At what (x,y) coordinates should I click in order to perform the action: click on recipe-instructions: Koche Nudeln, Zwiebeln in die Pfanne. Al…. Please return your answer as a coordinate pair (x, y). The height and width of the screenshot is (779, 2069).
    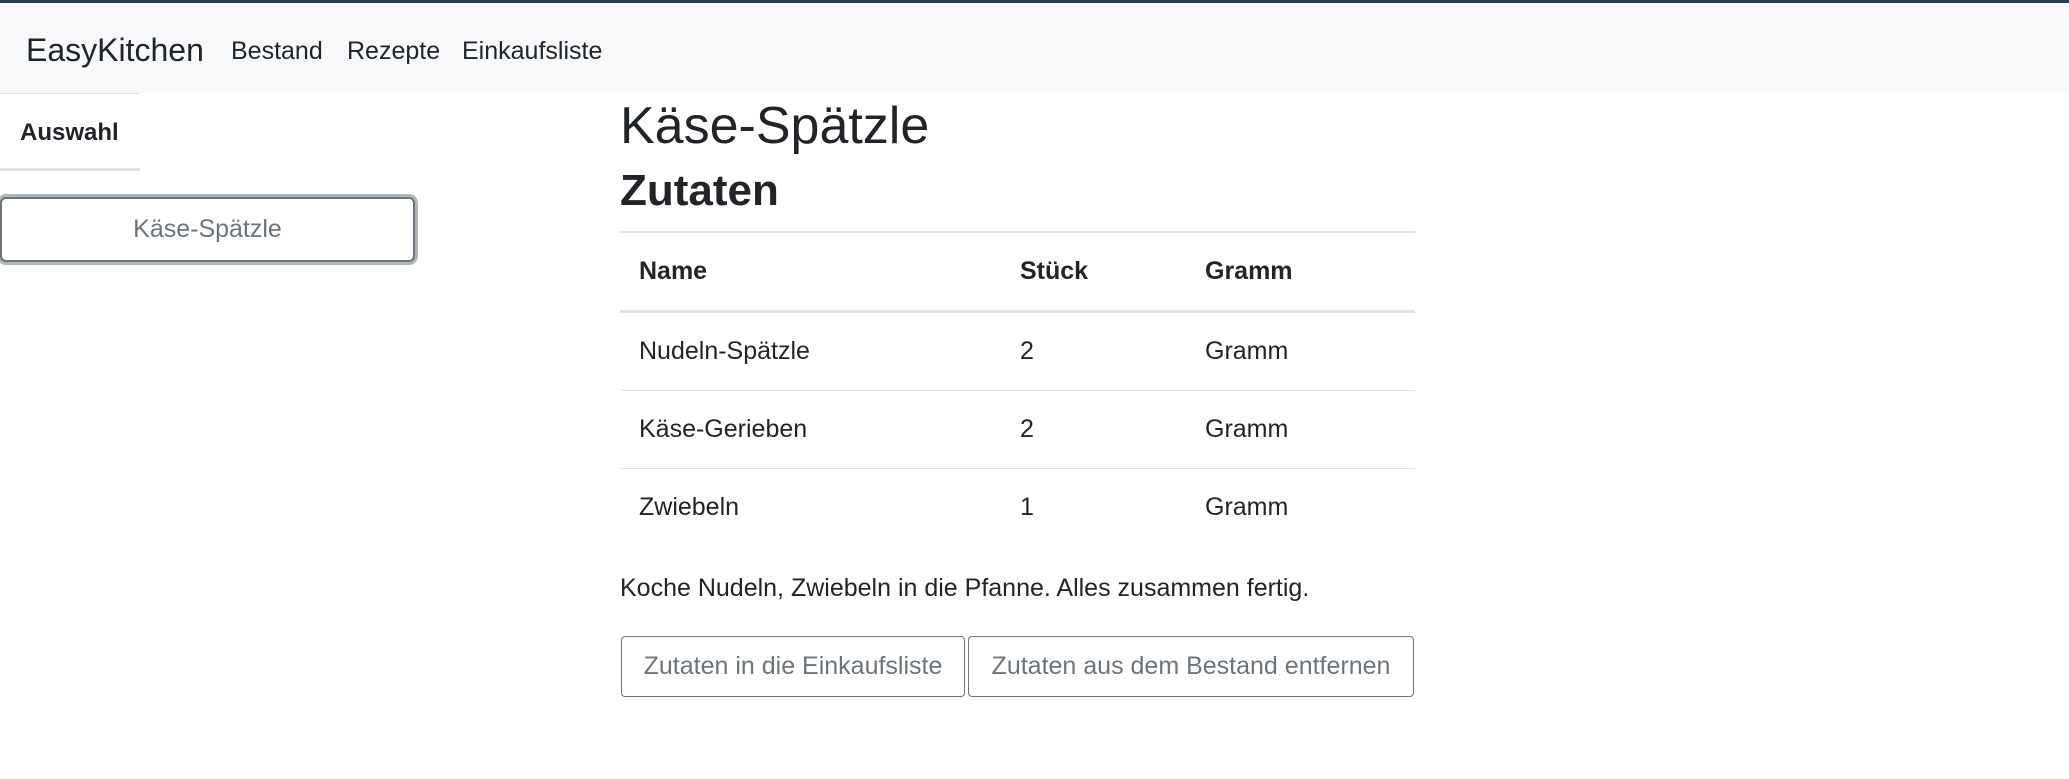
    Looking at the image, I should click on (965, 588).